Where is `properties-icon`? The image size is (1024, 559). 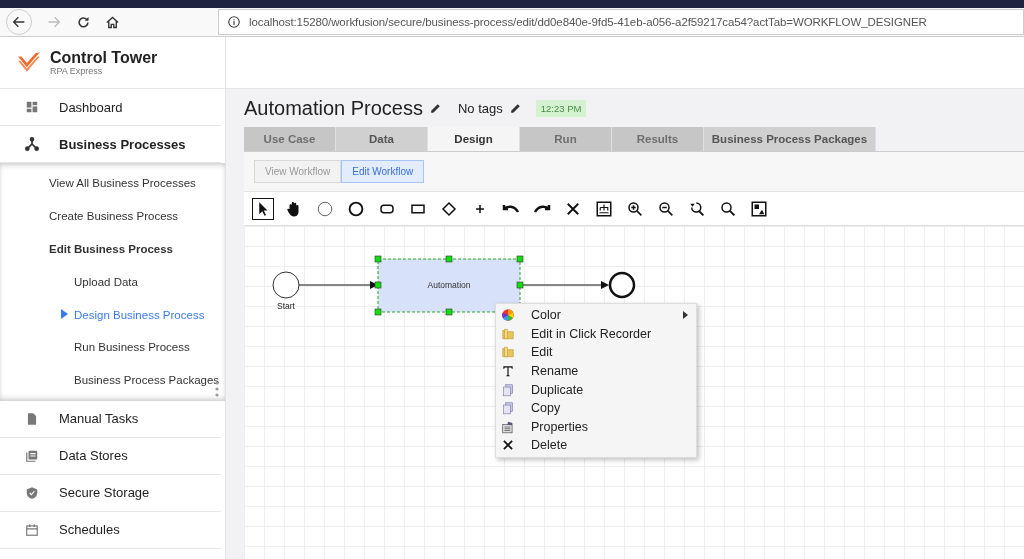 properties-icon is located at coordinates (508, 426).